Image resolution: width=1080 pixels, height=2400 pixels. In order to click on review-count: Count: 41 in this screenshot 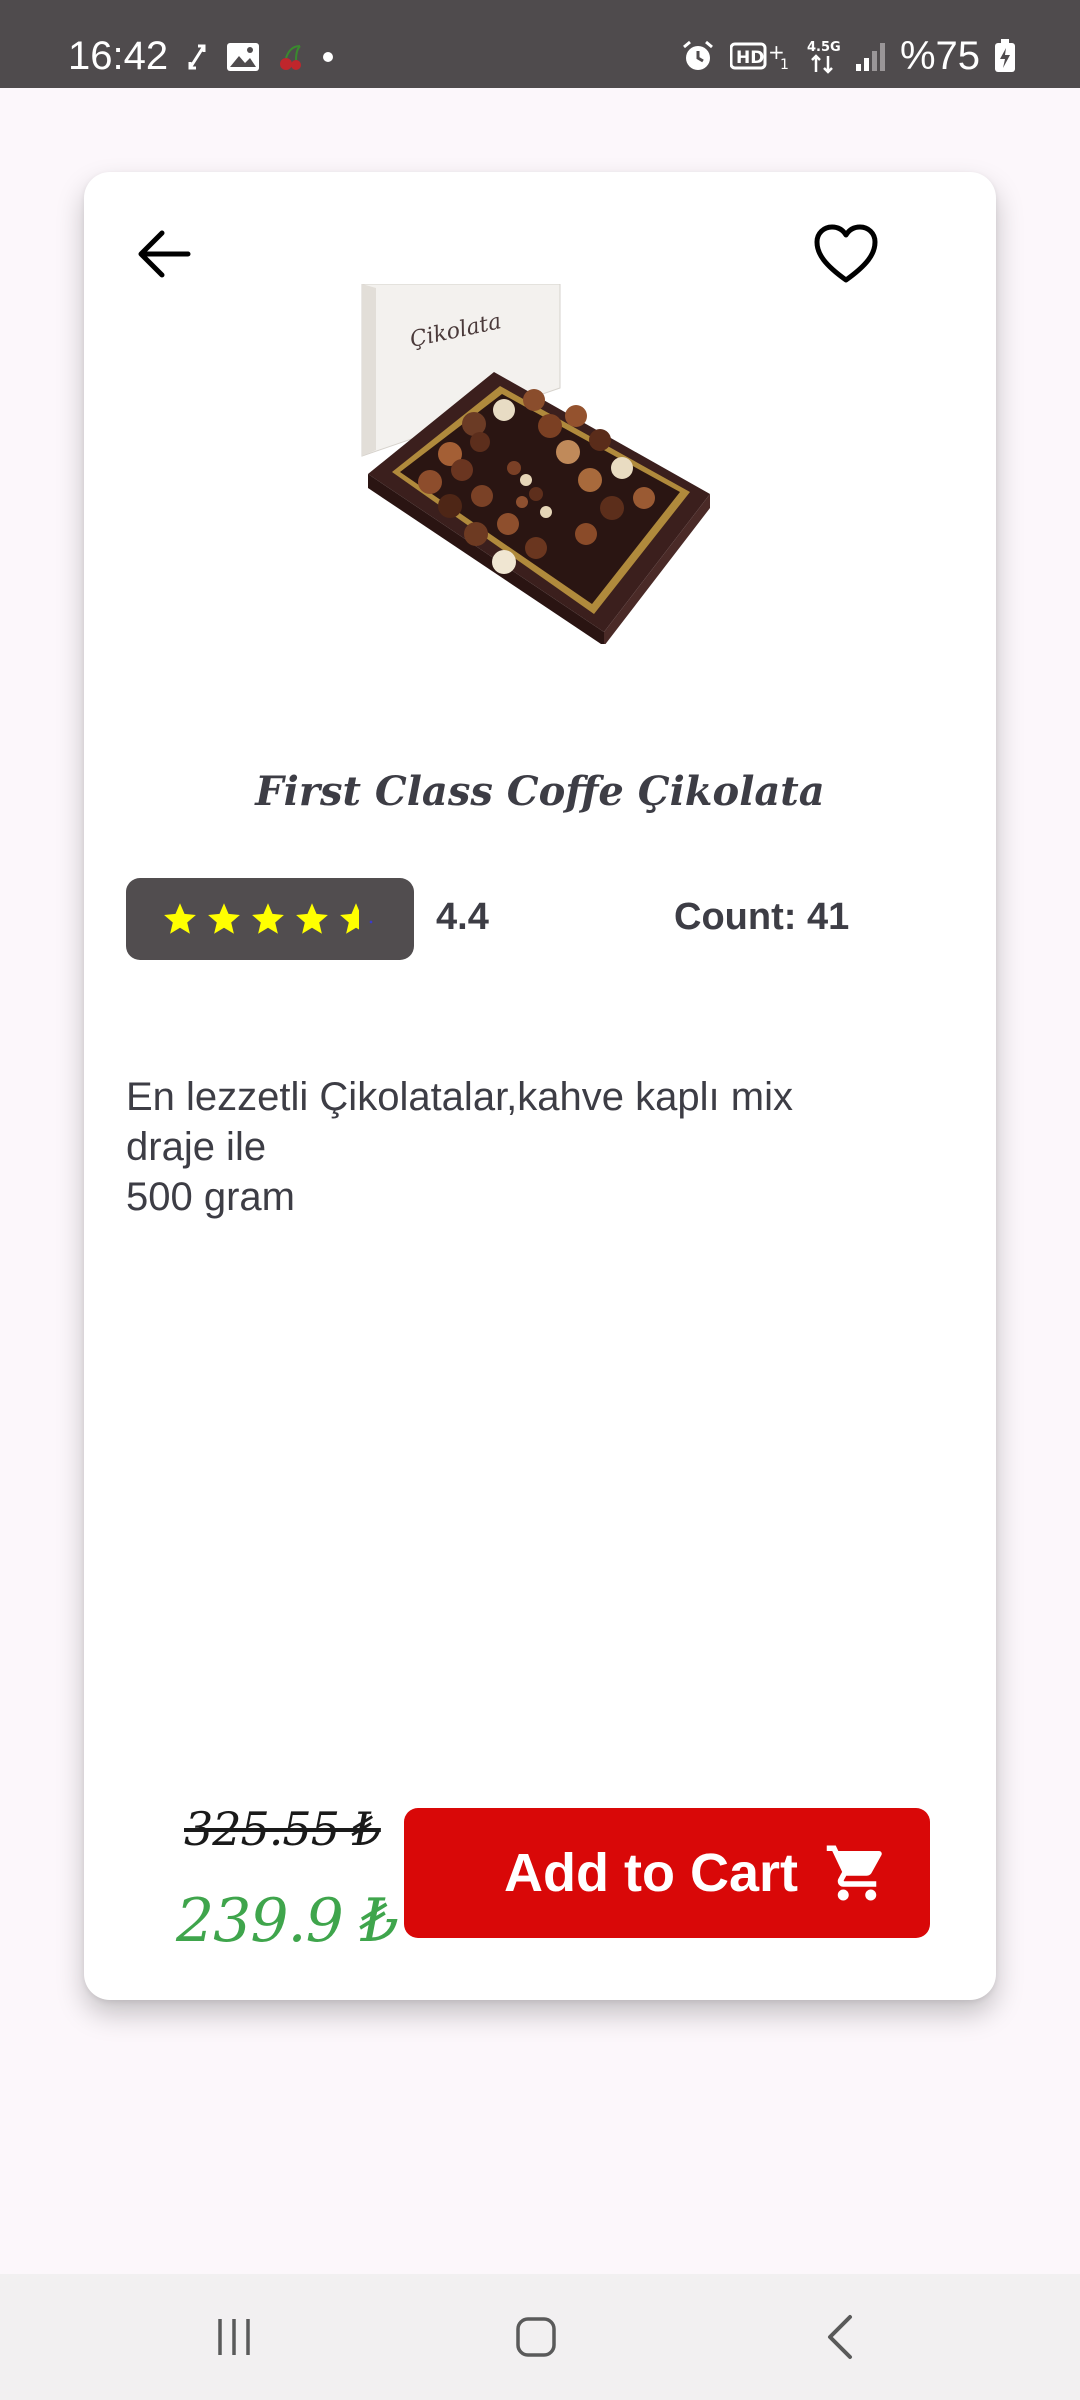, I will do `click(762, 917)`.